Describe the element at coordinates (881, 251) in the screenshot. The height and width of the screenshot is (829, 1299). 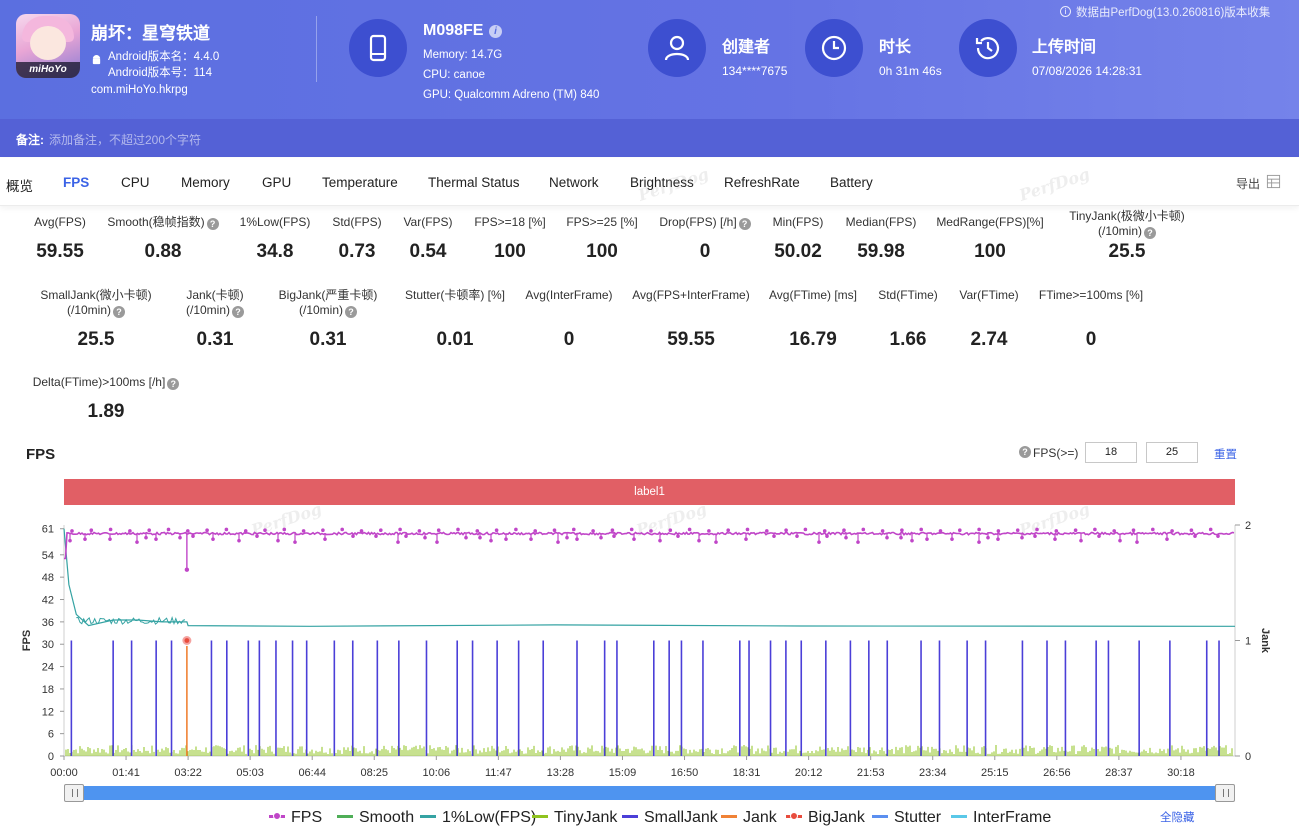
I see `metric-value: 59.98` at that location.